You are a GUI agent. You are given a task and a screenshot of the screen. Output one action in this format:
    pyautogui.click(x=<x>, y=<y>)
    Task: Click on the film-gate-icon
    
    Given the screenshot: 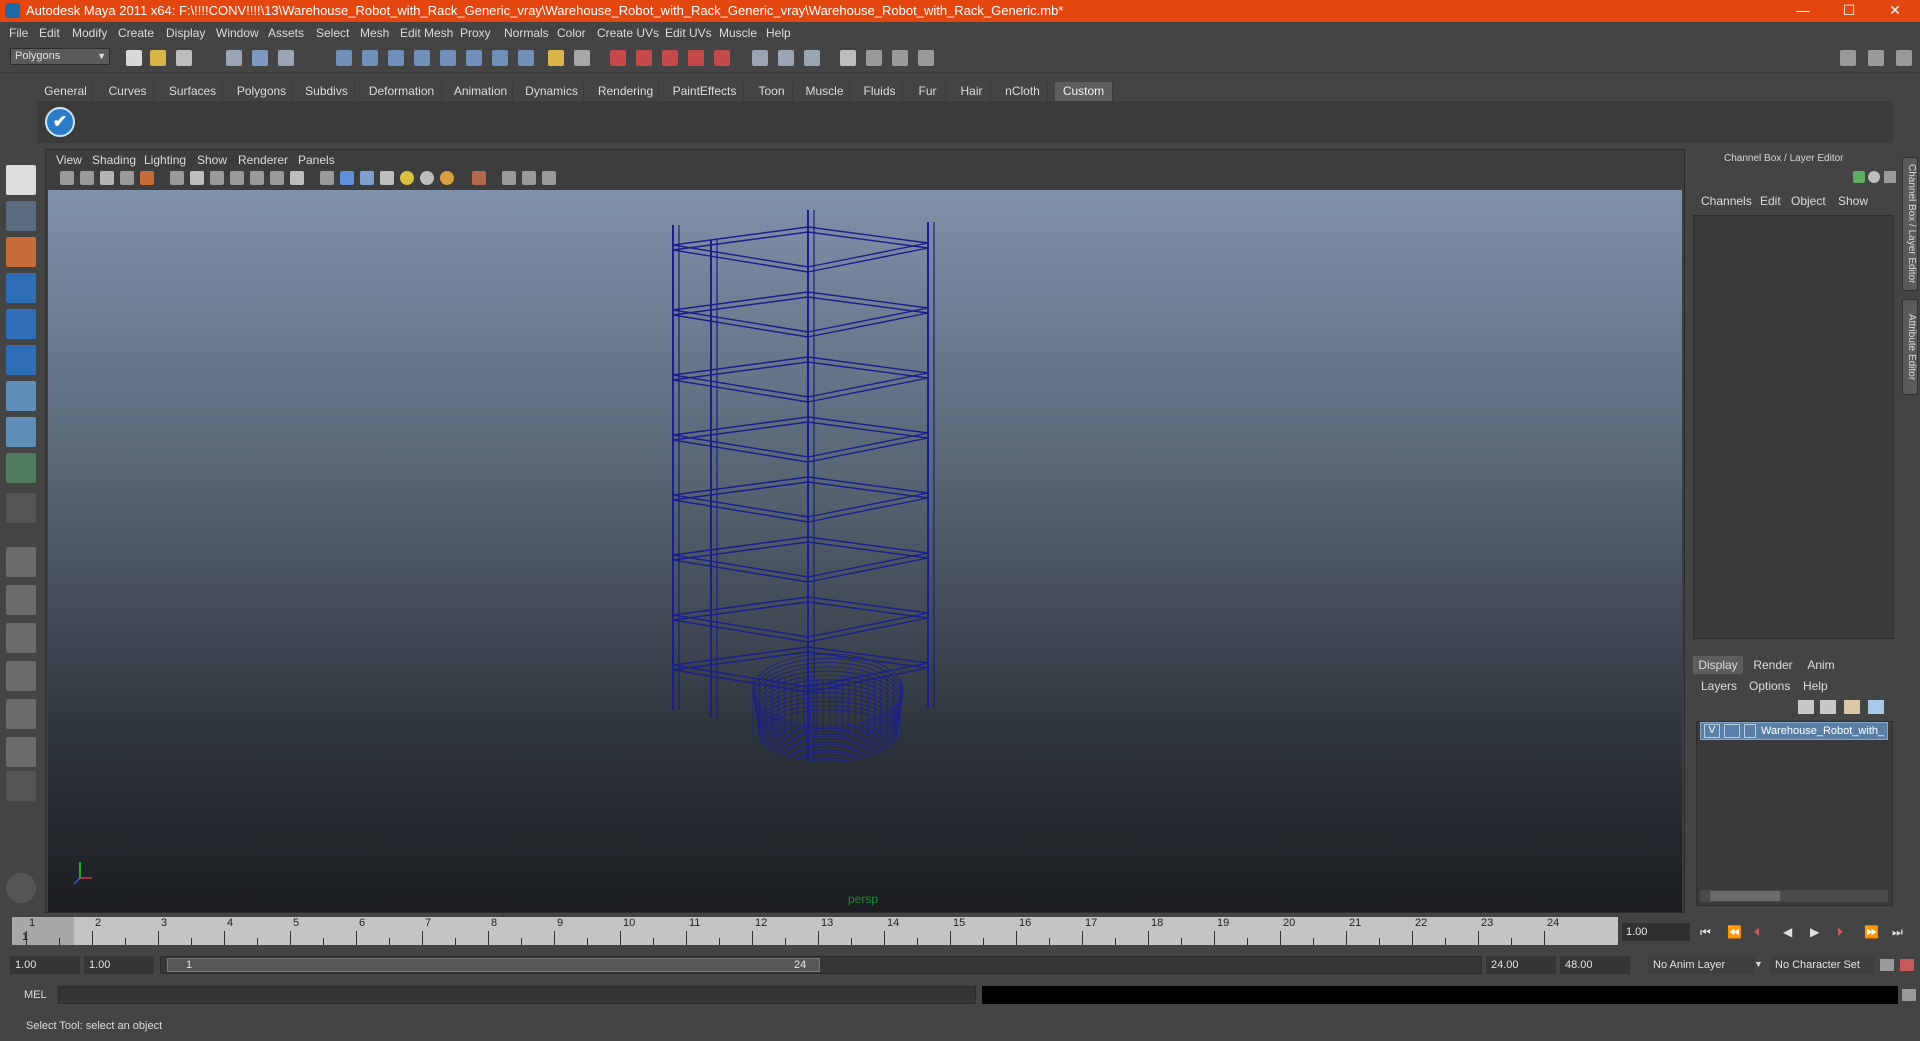 What is the action you would take?
    pyautogui.click(x=197, y=178)
    